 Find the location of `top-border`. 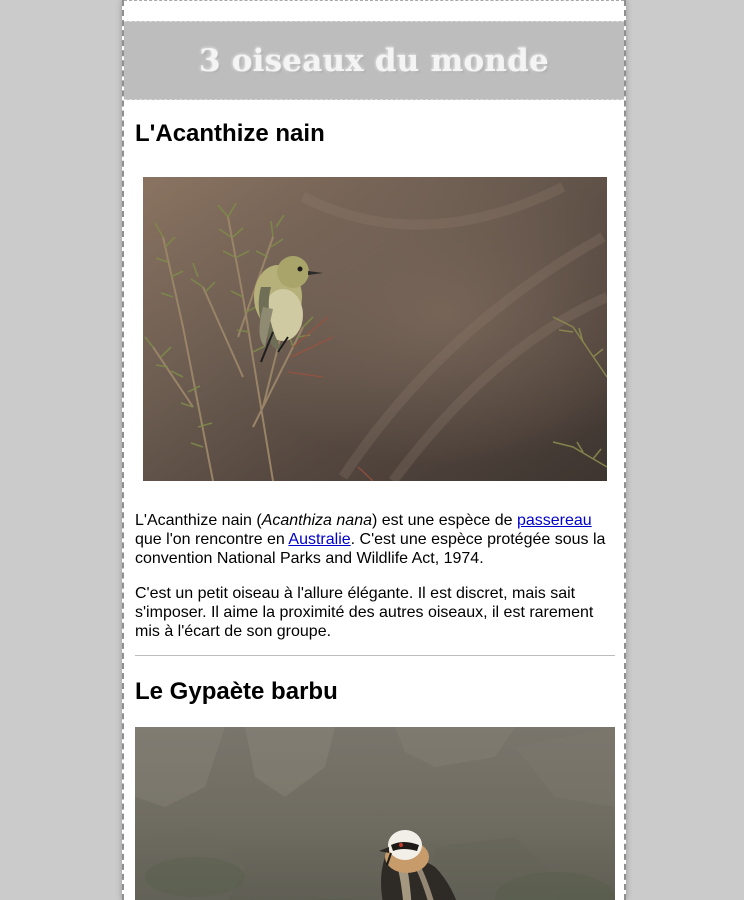

top-border is located at coordinates (374, 0).